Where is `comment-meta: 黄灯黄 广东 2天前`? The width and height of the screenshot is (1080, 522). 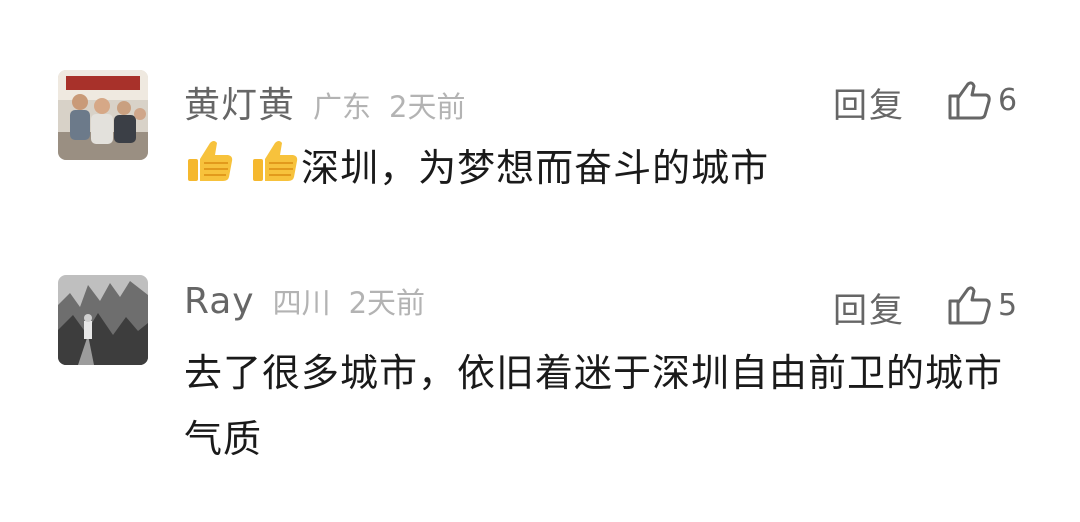 comment-meta: 黄灯黄 广东 2天前 is located at coordinates (324, 101).